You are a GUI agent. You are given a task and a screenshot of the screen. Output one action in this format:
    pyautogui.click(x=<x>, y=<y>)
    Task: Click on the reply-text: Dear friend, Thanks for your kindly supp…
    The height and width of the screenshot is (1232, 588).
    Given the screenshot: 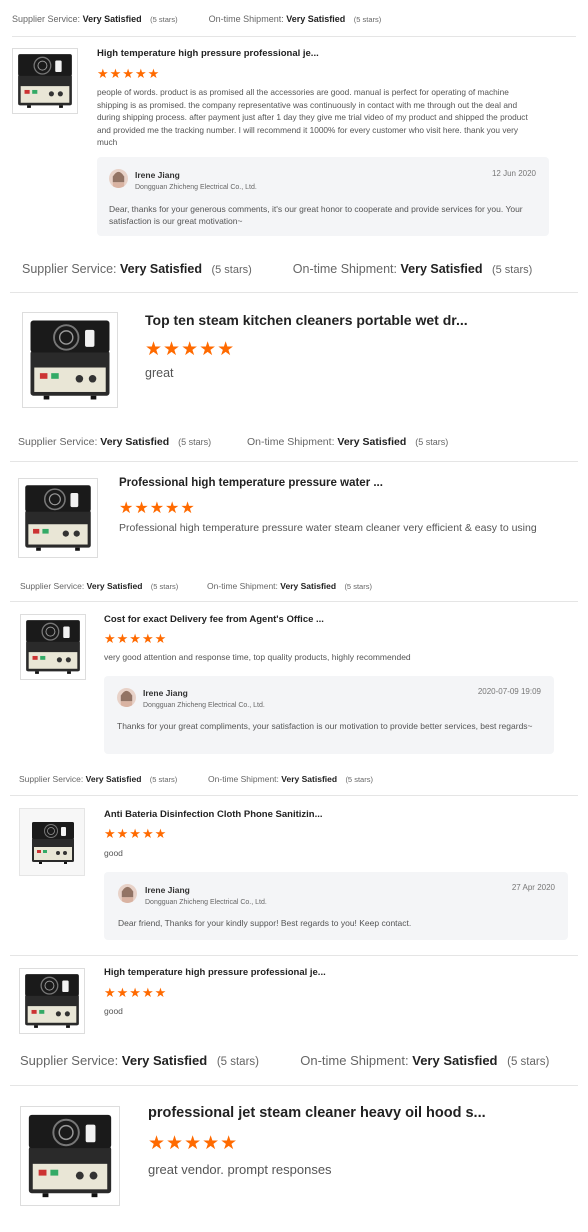 What is the action you would take?
    pyautogui.click(x=265, y=923)
    